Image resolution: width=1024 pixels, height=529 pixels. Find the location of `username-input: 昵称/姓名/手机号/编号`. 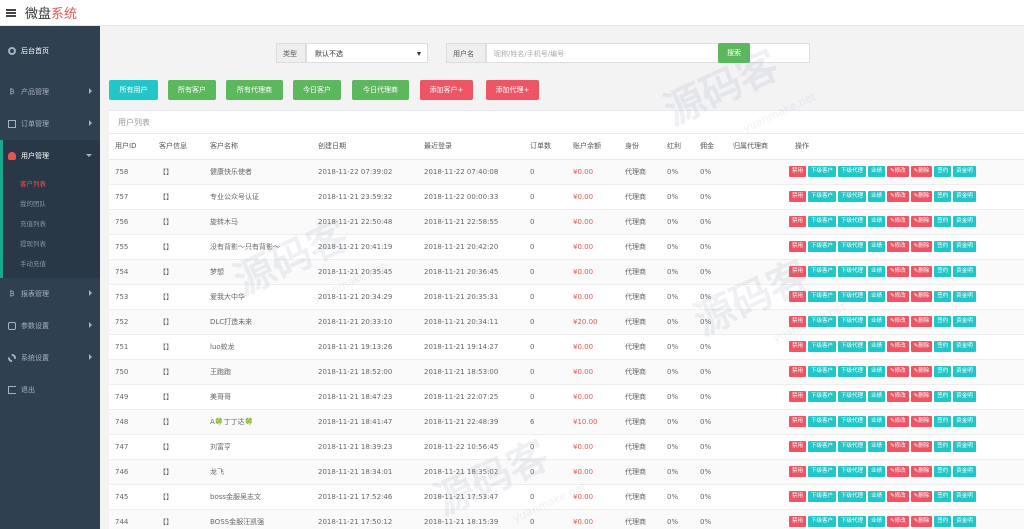

username-input: 昵称/姓名/手机号/编号 is located at coordinates (648, 53).